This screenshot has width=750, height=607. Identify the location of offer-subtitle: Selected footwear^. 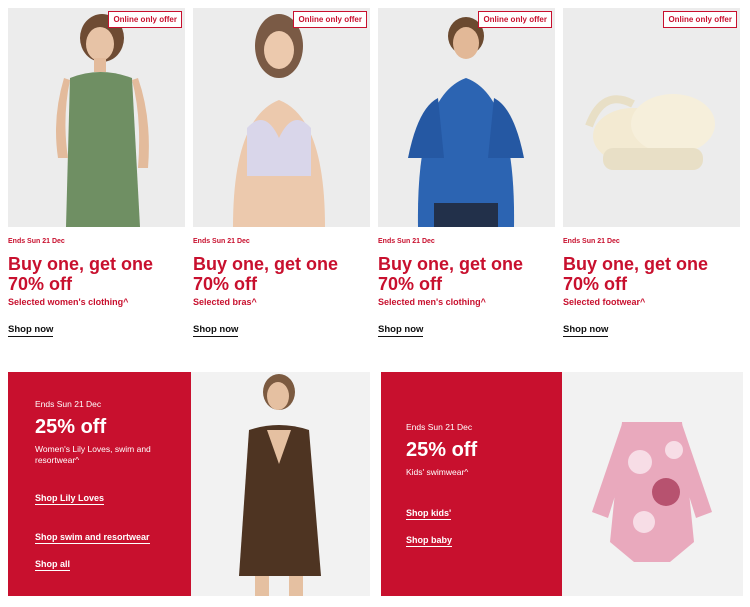
(604, 302).